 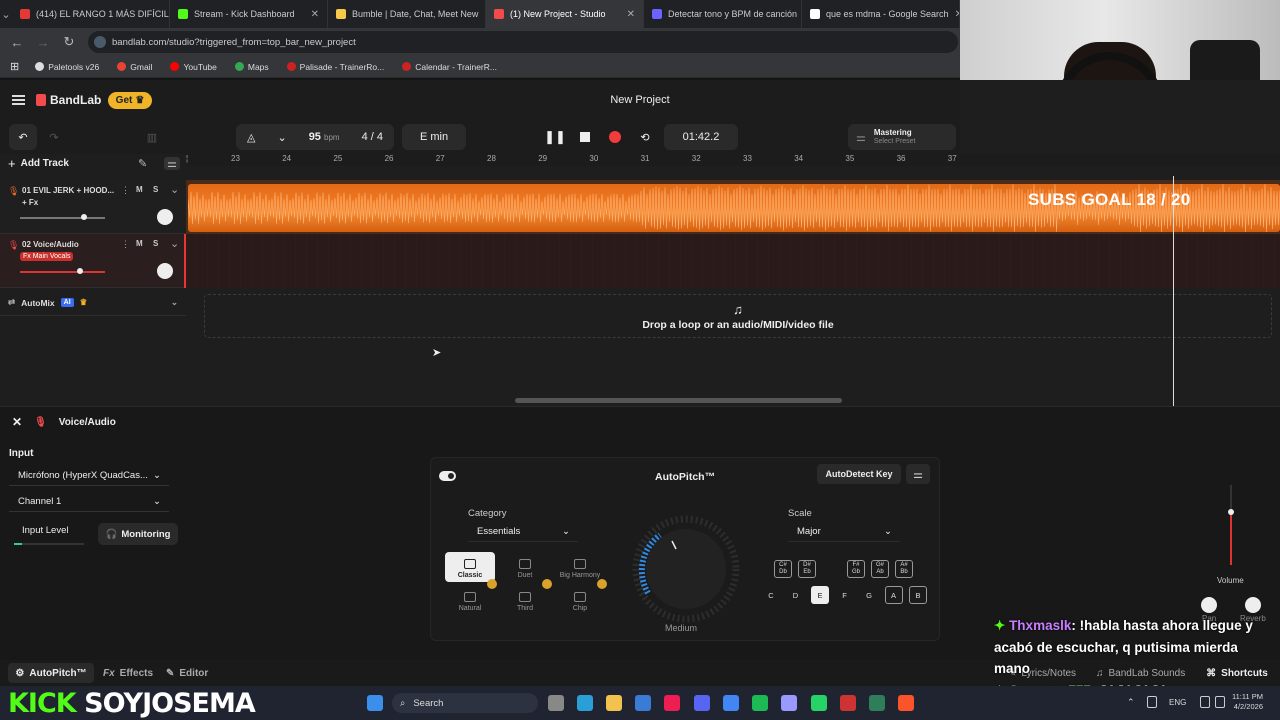 I want to click on clock: 11:11 PM 4/2/2026, so click(x=1247, y=702).